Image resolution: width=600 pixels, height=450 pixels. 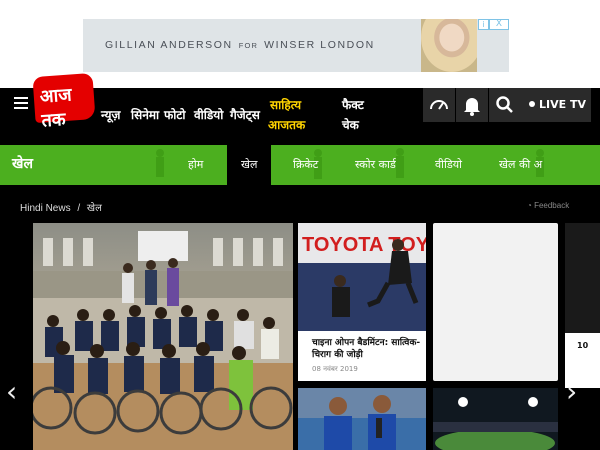 What do you see at coordinates (448, 165) in the screenshot?
I see `tab-video: वीडियो` at bounding box center [448, 165].